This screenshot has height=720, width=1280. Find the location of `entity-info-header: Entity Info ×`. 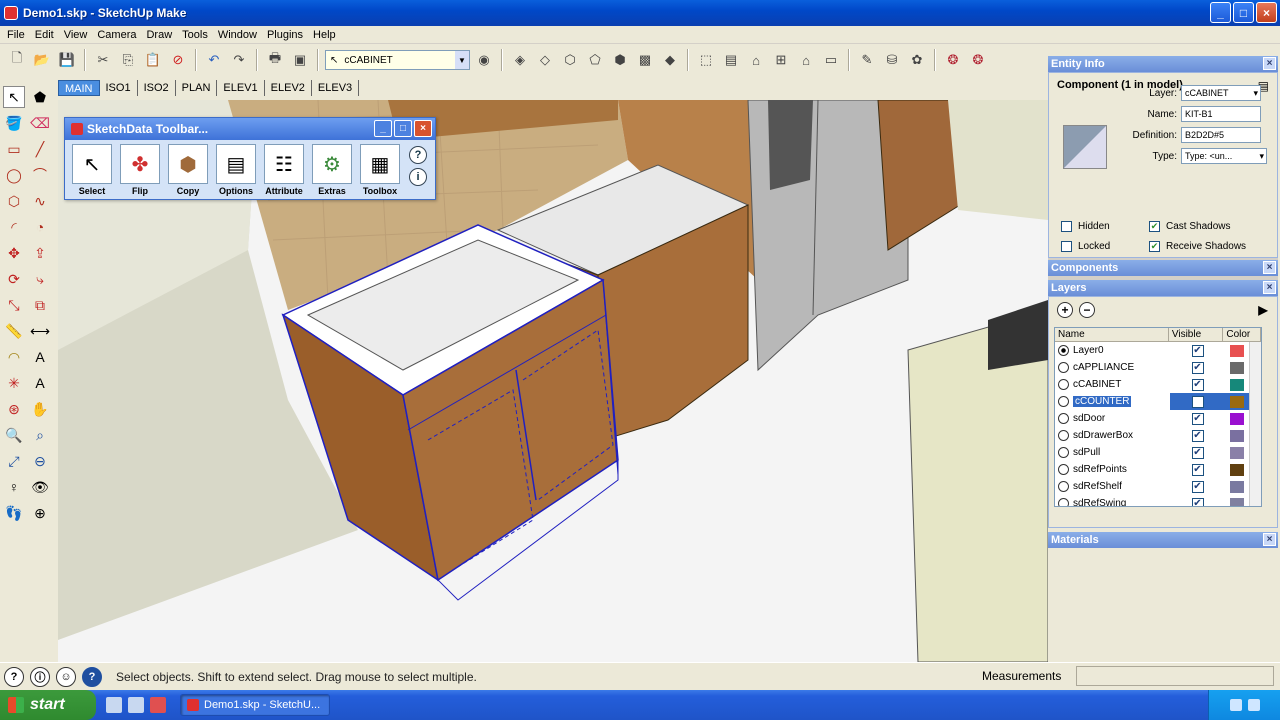

entity-info-header: Entity Info × is located at coordinates (1163, 64).